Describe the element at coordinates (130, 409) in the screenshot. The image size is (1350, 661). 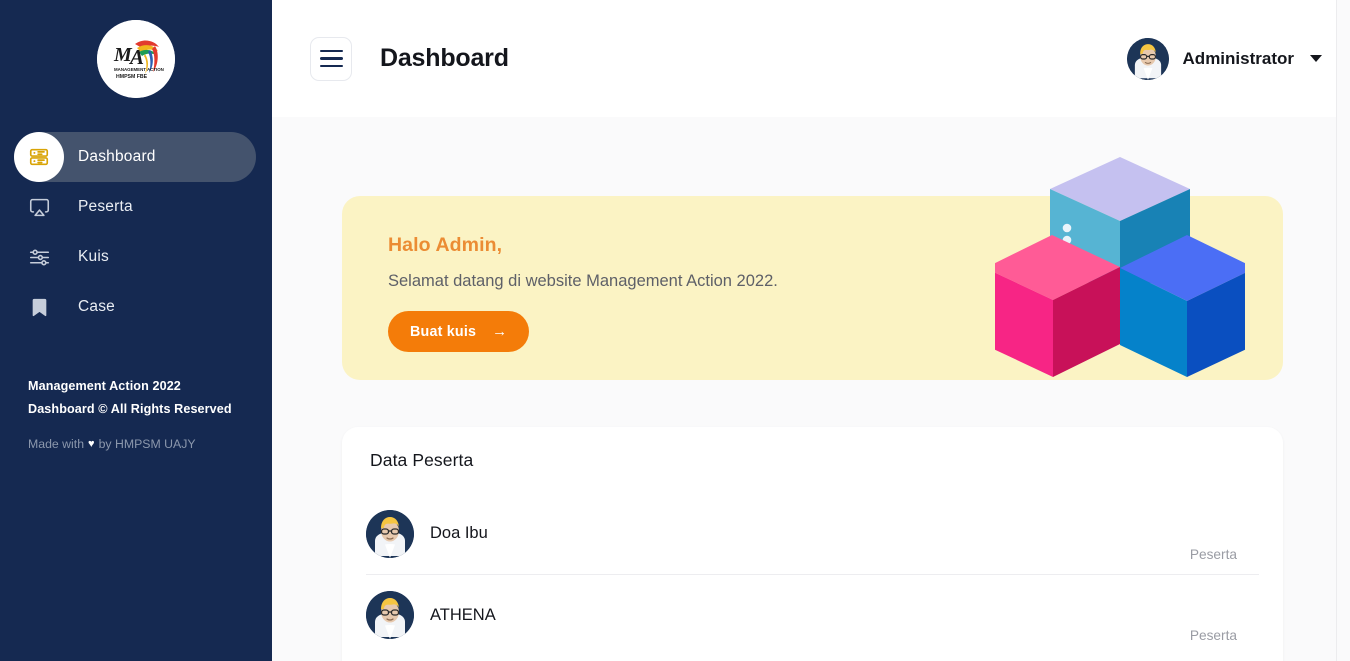
I see `footer-line-2: Dashboard © All Rights Reserved` at that location.